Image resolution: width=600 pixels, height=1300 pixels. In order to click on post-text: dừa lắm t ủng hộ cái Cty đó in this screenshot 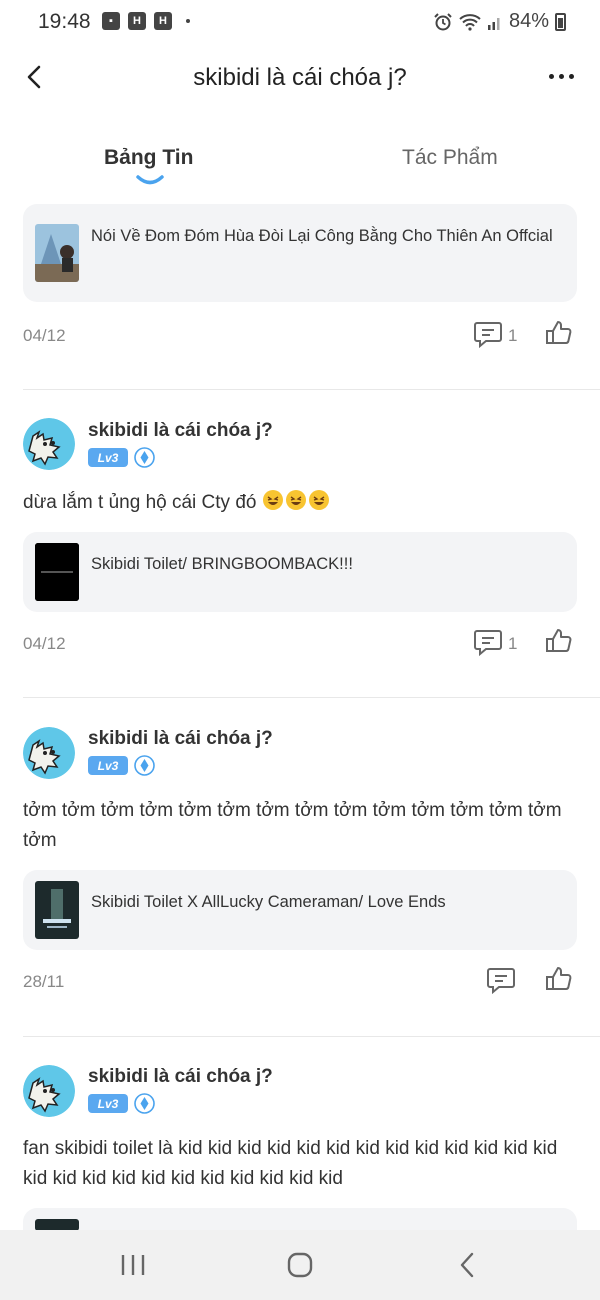, I will do `click(296, 503)`.